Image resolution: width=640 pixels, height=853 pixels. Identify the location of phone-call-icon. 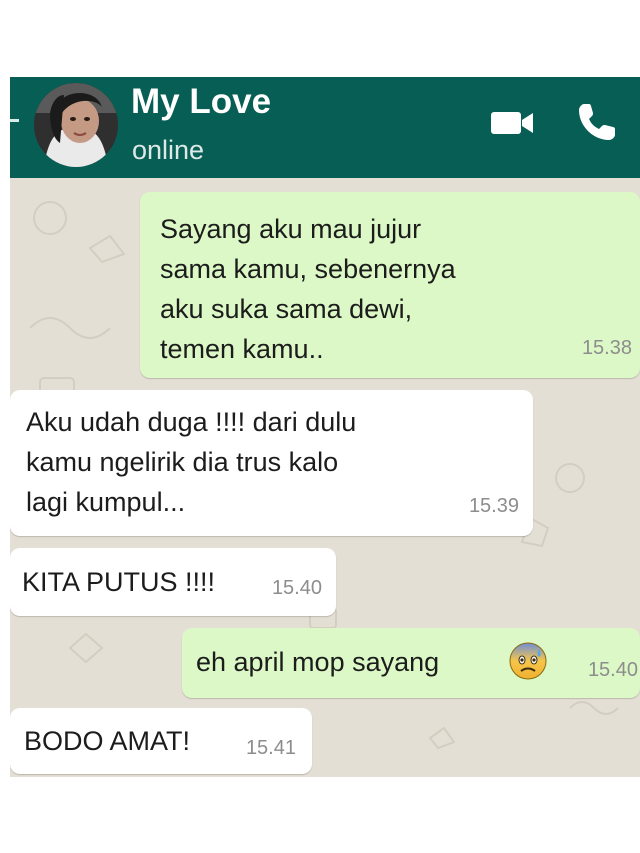
(597, 122).